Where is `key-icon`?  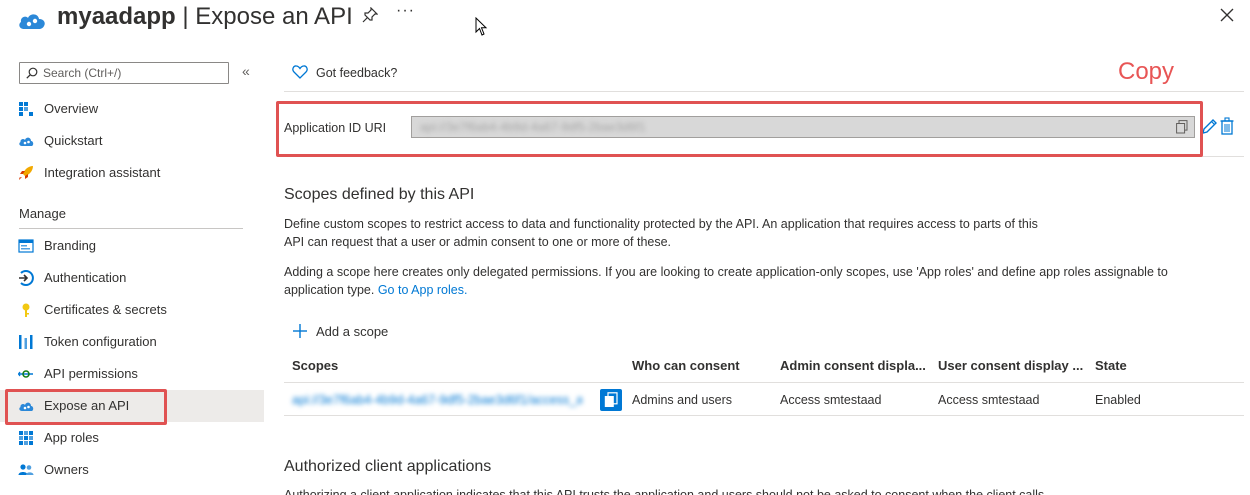 key-icon is located at coordinates (26, 310).